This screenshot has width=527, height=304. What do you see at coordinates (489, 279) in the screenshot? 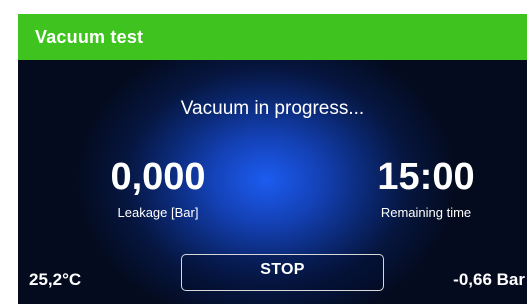
I see `pressure-readout: -0,66 Bar` at bounding box center [489, 279].